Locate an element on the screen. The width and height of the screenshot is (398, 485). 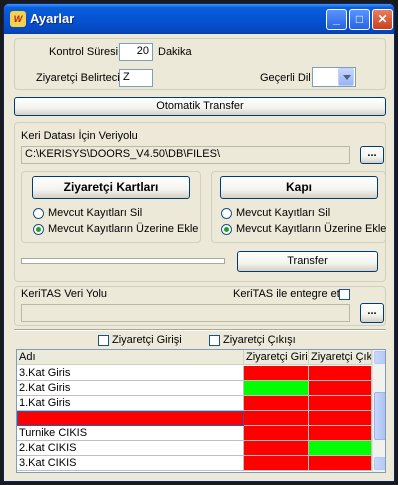
chevron-down-icon is located at coordinates (346, 77).